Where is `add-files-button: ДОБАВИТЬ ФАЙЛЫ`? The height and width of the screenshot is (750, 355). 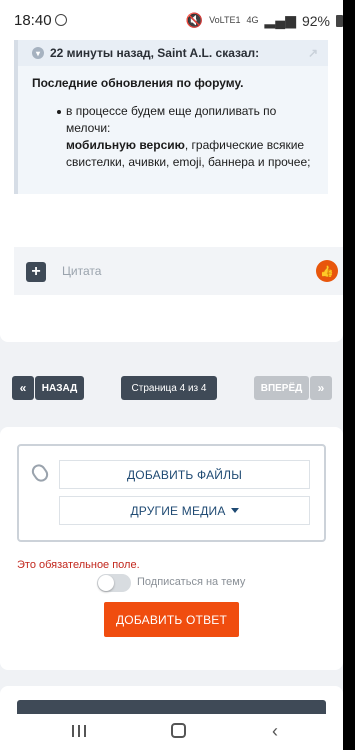
add-files-button: ДОБАВИТЬ ФАЙЛЫ is located at coordinates (184, 474).